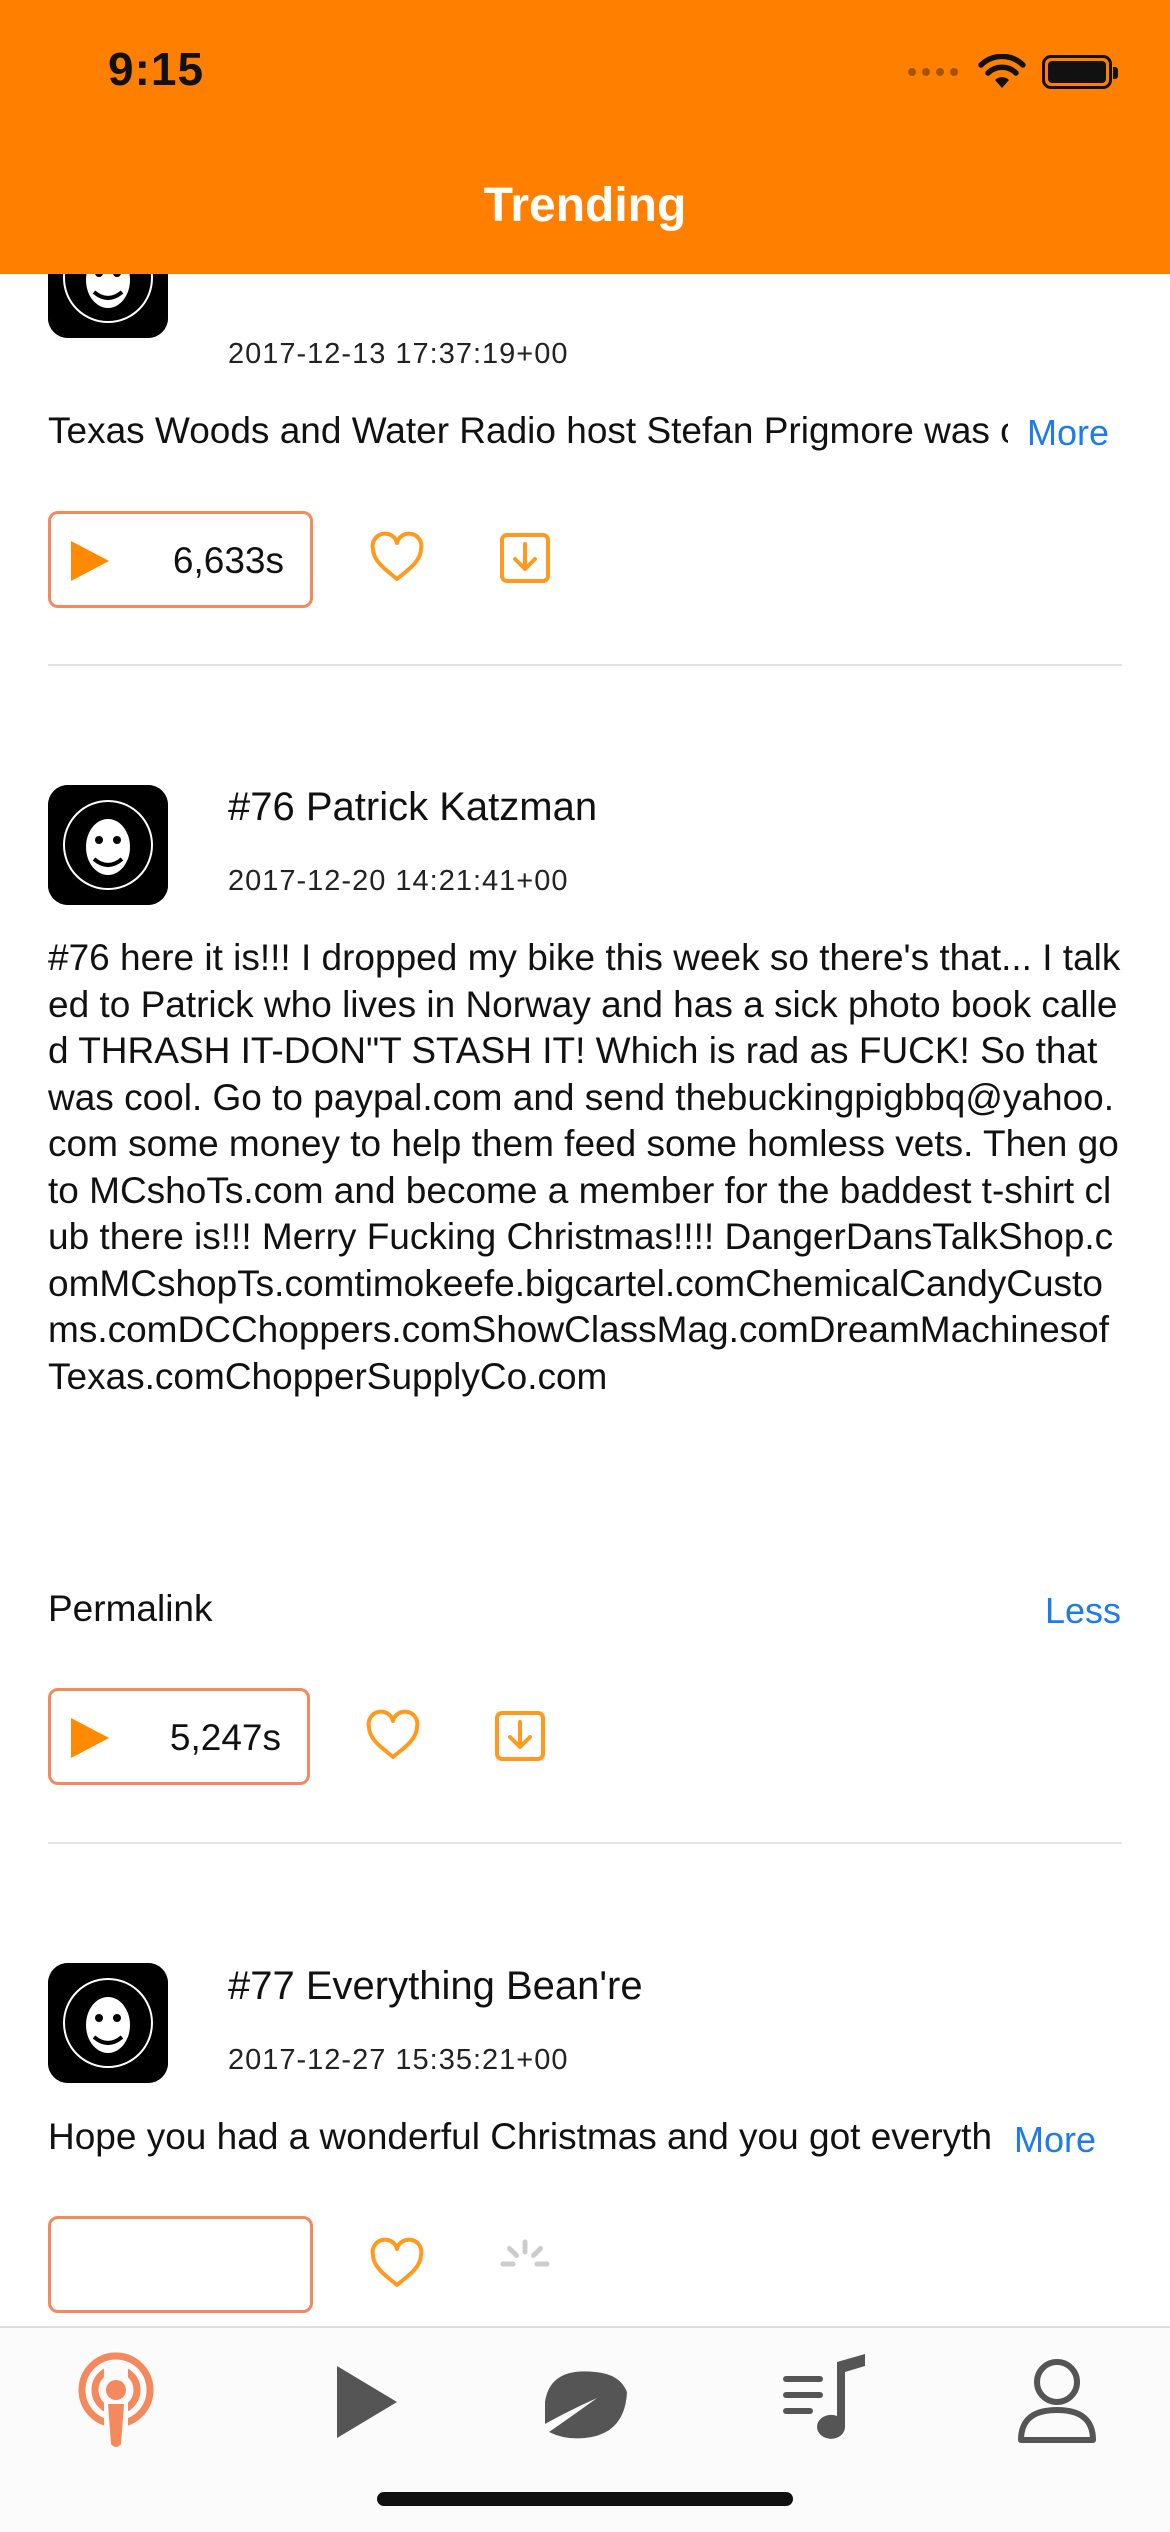  Describe the element at coordinates (585, 137) in the screenshot. I see `app-header: 9:15 Trending` at that location.